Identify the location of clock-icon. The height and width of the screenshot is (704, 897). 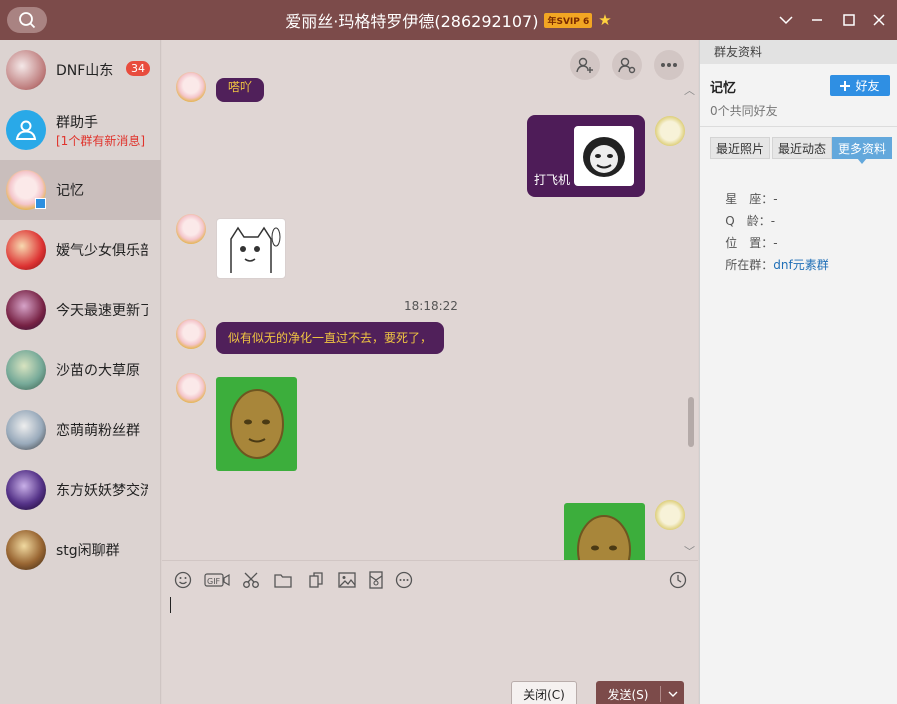
(678, 580).